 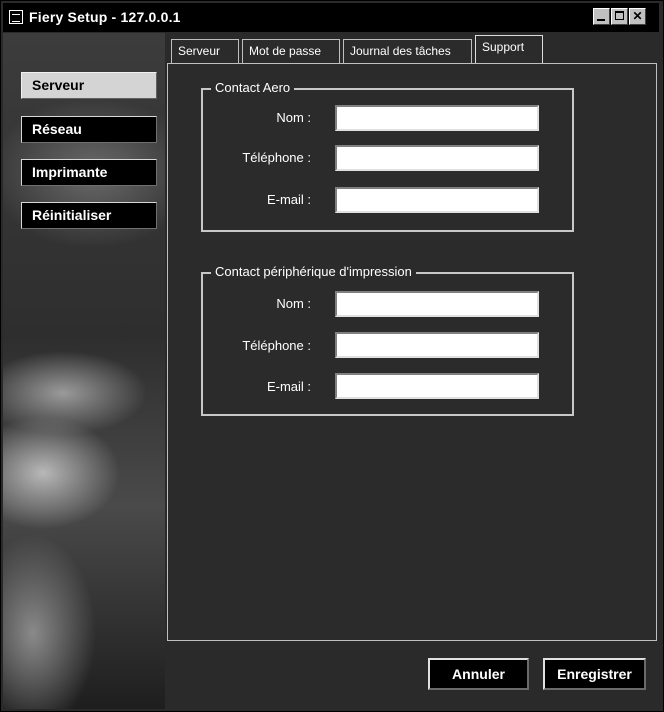 I want to click on cancel-button: Annuler, so click(x=478, y=674).